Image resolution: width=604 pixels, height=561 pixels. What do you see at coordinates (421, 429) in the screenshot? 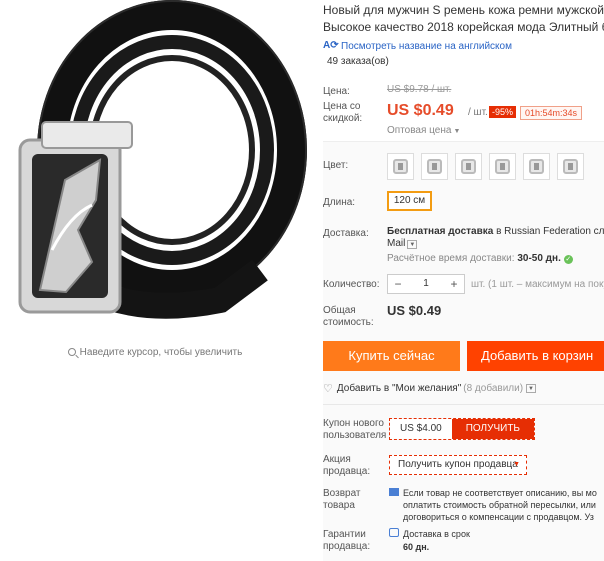
I see `coupon-amount: US $4.00` at bounding box center [421, 429].